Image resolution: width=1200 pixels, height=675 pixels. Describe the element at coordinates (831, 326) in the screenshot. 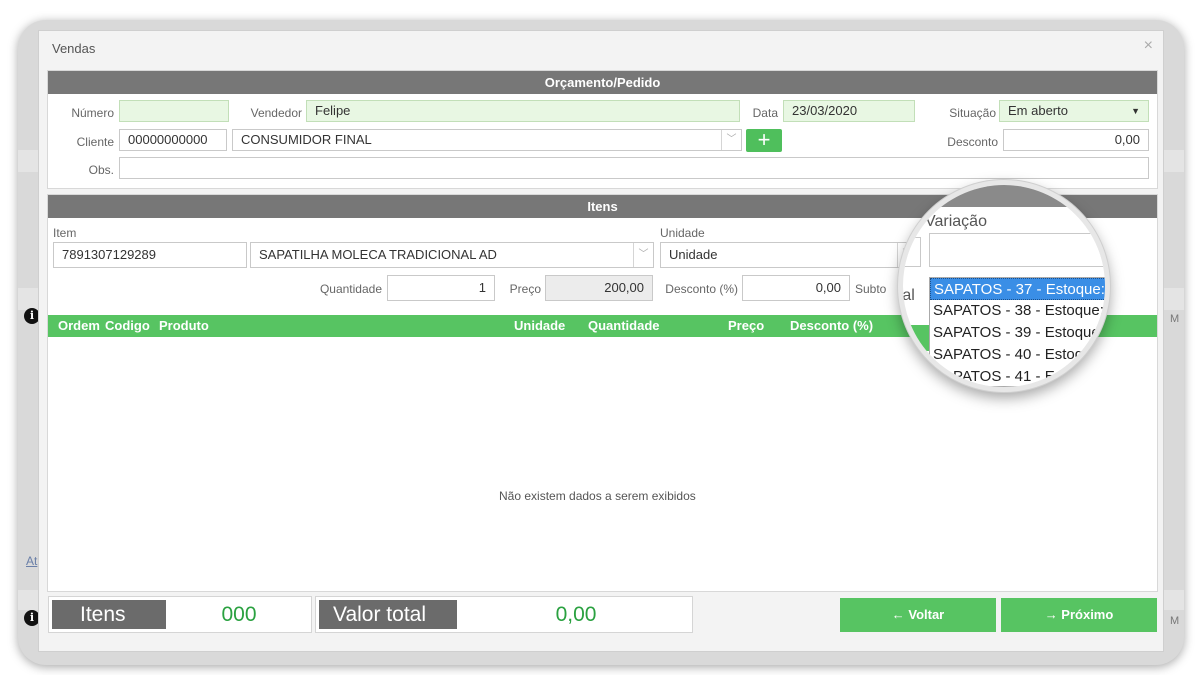

I see `column-header-desconto: Desconto (%)` at that location.